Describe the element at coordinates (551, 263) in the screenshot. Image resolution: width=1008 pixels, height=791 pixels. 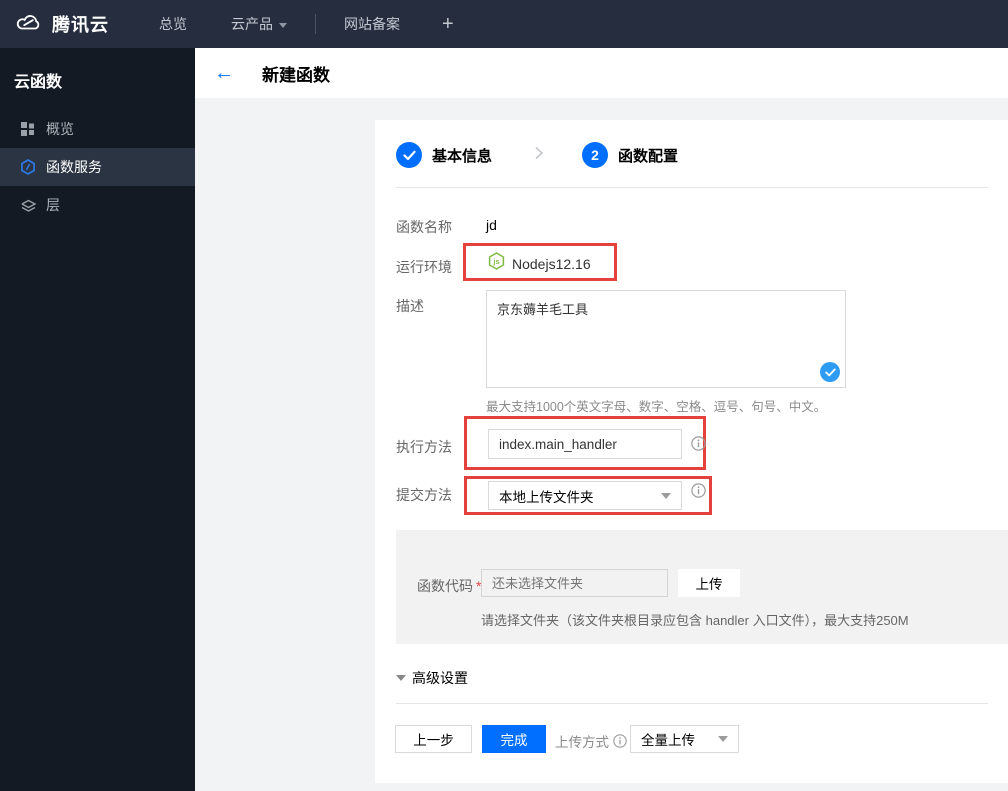
I see `runtime-value: Nodejs12.16` at that location.